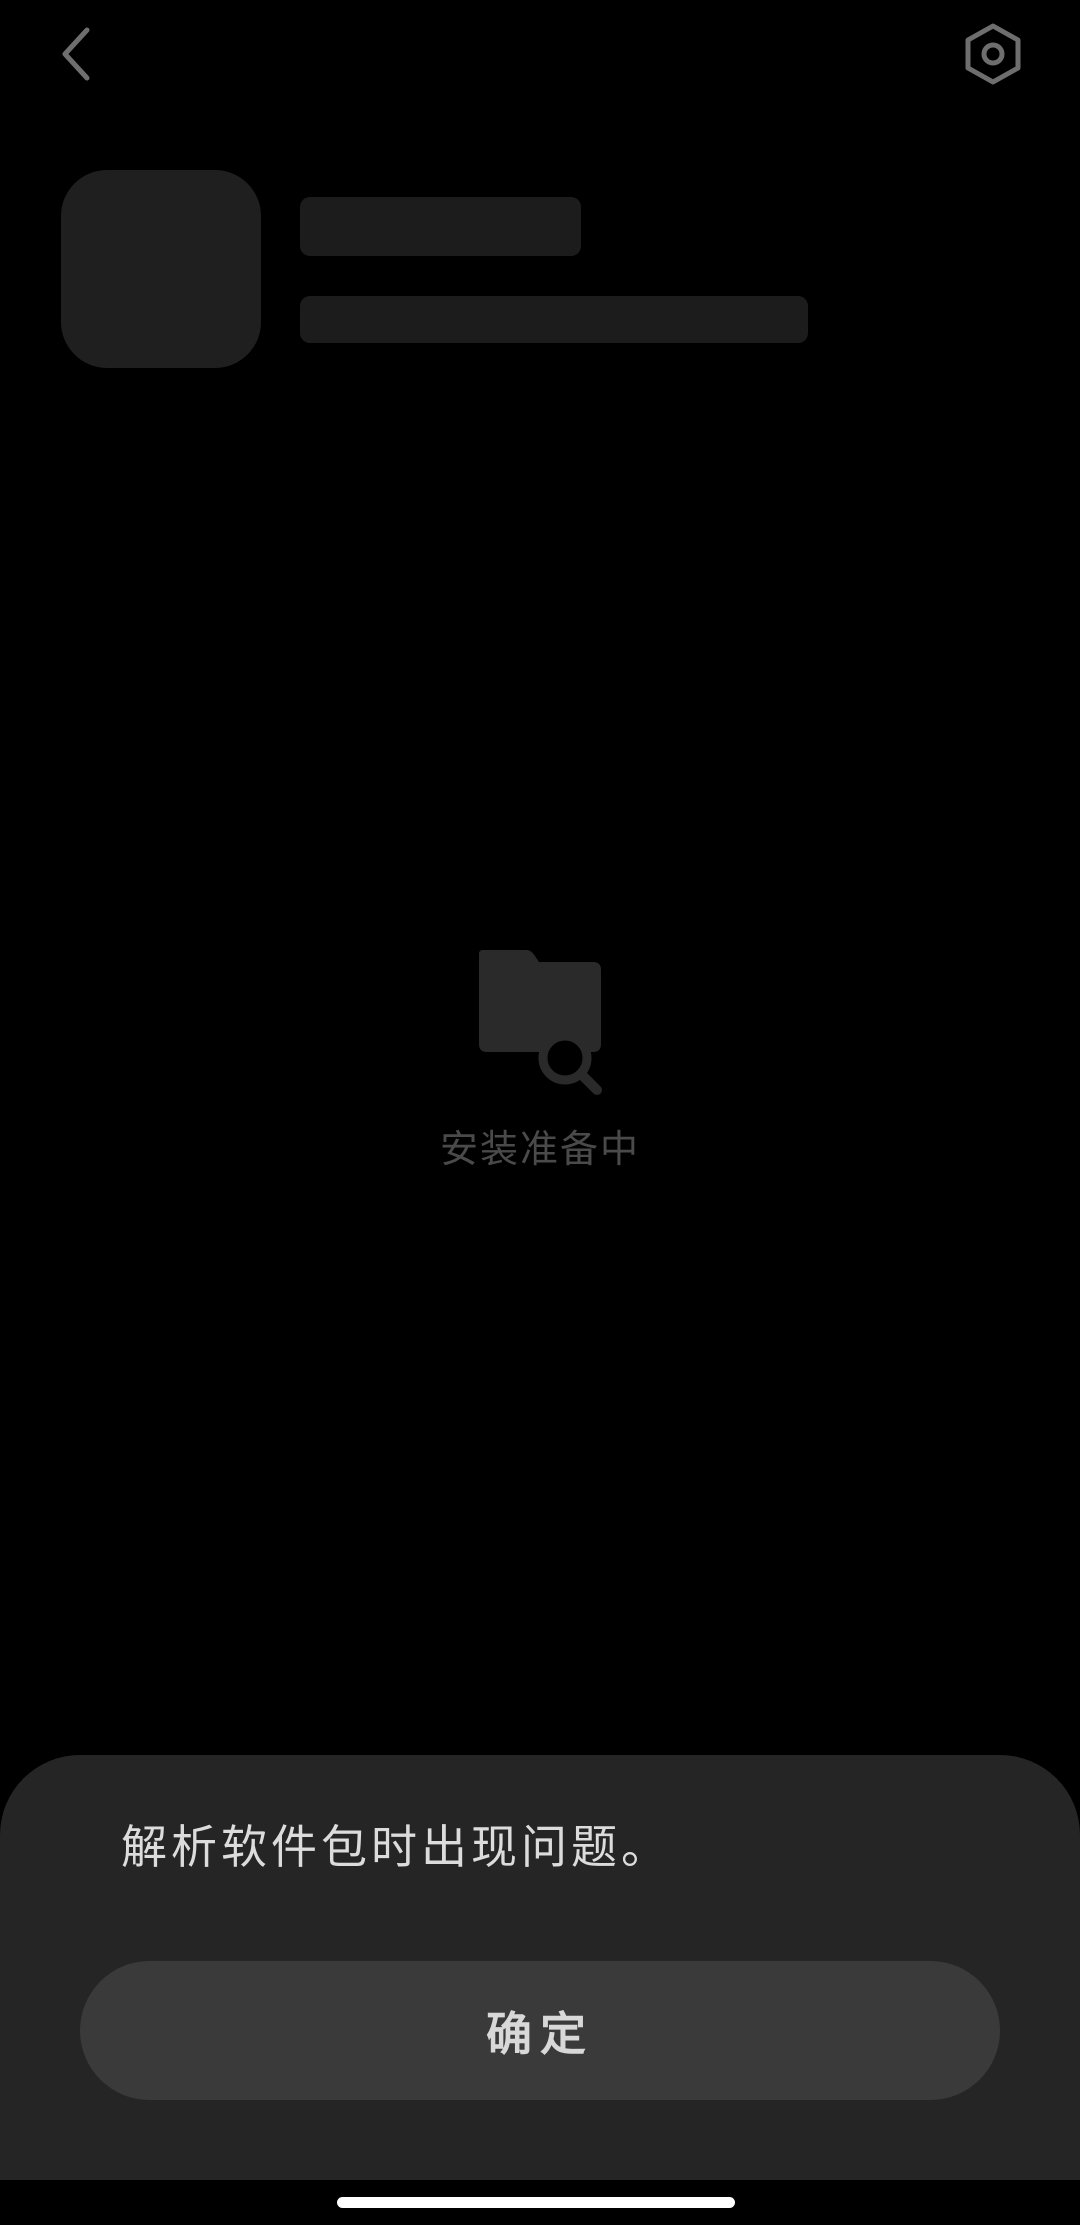 The image size is (1080, 2225). I want to click on install-preparing-status: 安装准备中, so click(540, 1056).